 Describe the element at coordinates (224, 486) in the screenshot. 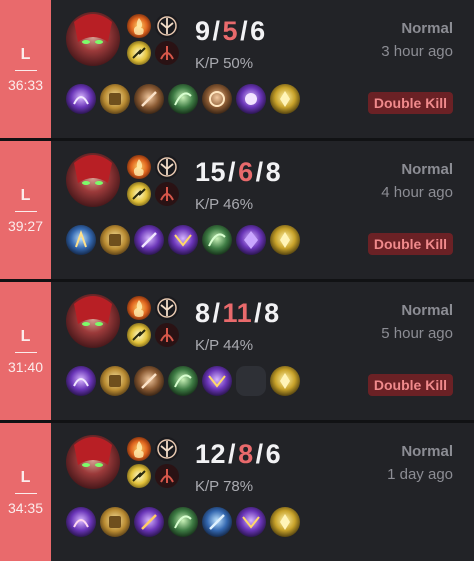

I see `kill-participation: K/P 78%` at that location.